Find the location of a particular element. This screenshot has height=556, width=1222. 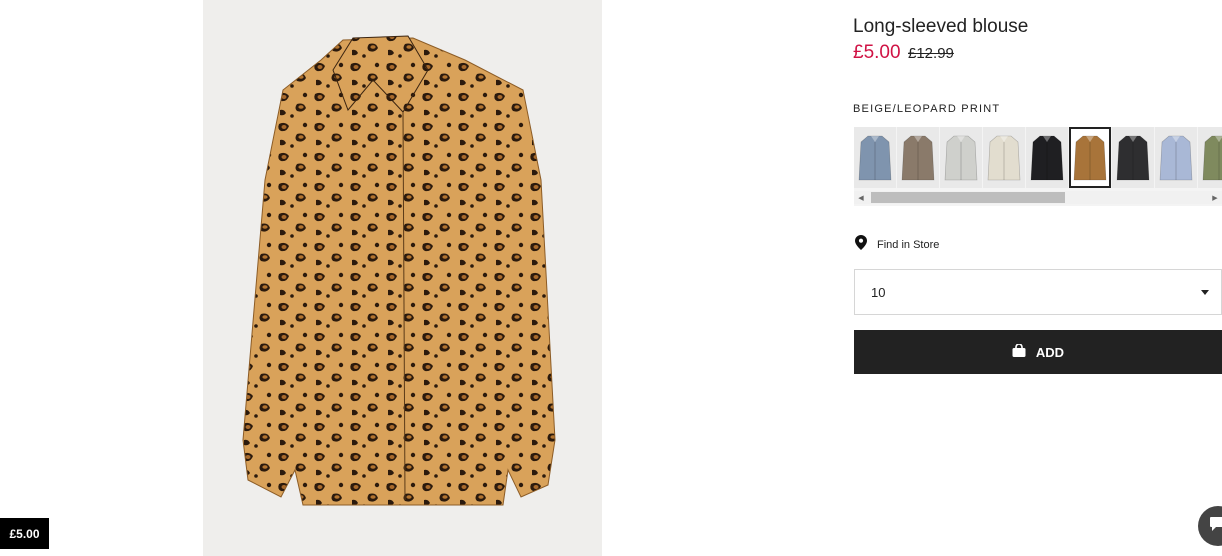

swatch-list is located at coordinates (1038, 158).